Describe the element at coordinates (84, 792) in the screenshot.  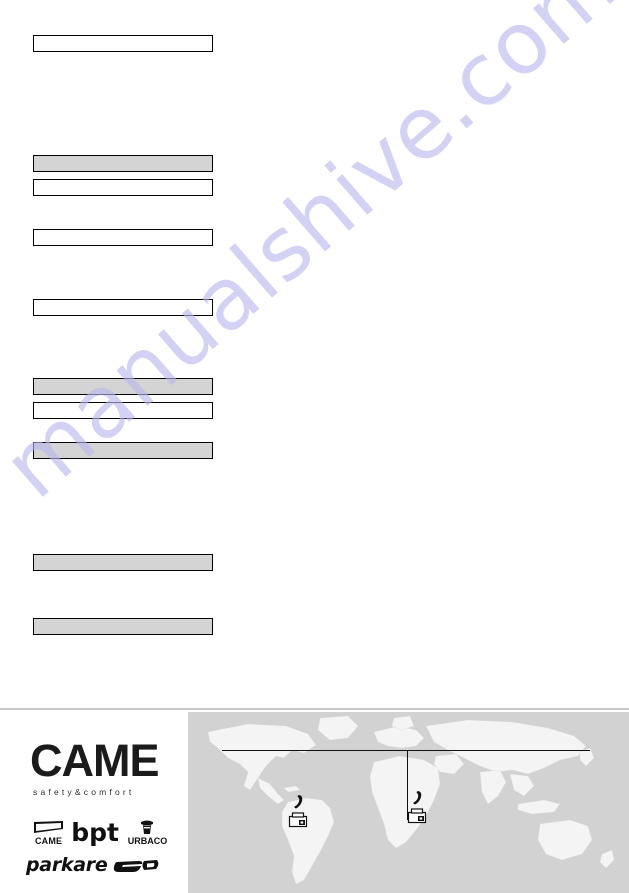
I see `came-logo-tagline: safety&comfort` at that location.